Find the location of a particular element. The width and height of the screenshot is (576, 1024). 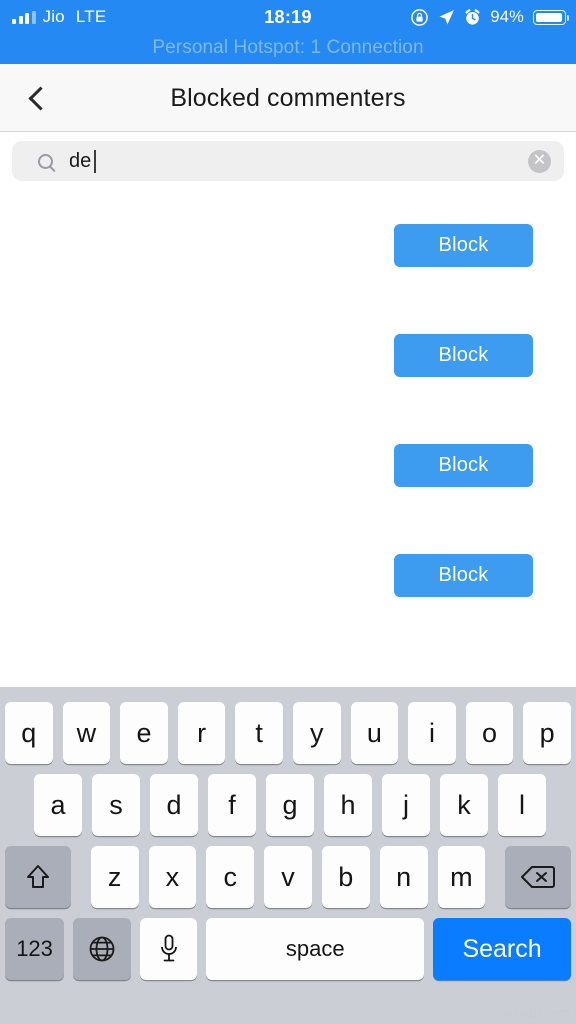

key-i: i is located at coordinates (432, 733).